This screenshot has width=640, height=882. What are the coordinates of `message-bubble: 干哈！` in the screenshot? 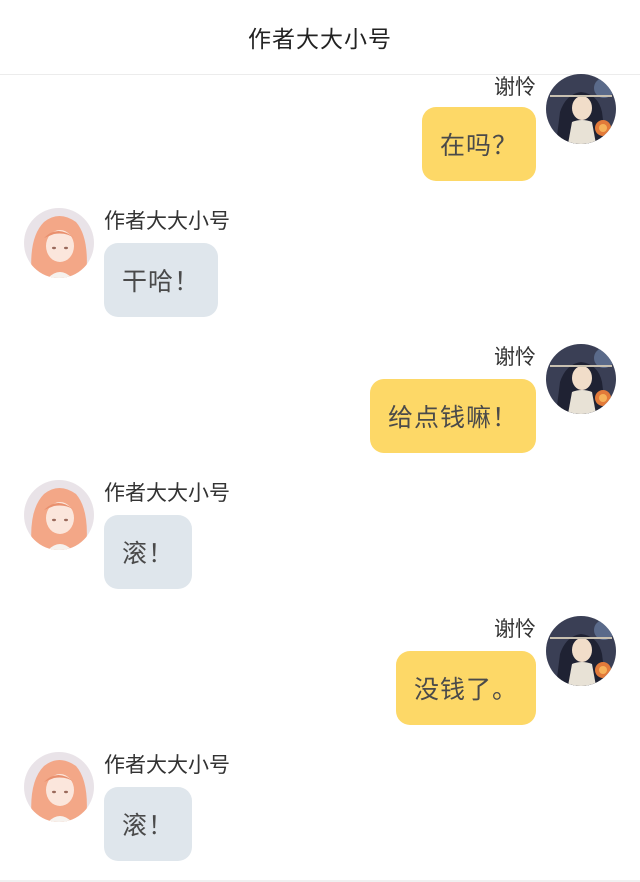 It's located at (161, 280).